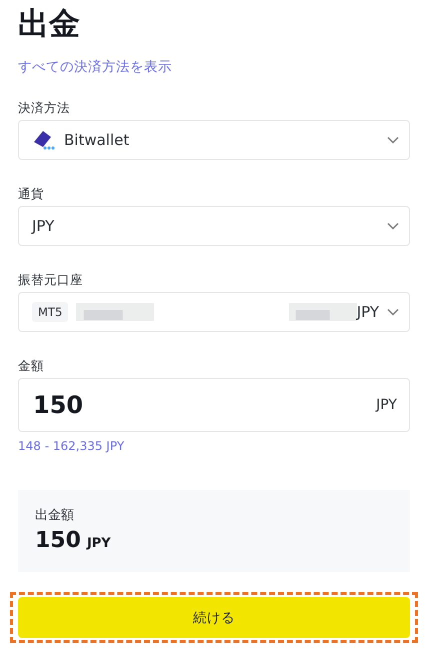 The height and width of the screenshot is (656, 428). What do you see at coordinates (58, 541) in the screenshot?
I see `summary-amount: 150` at bounding box center [58, 541].